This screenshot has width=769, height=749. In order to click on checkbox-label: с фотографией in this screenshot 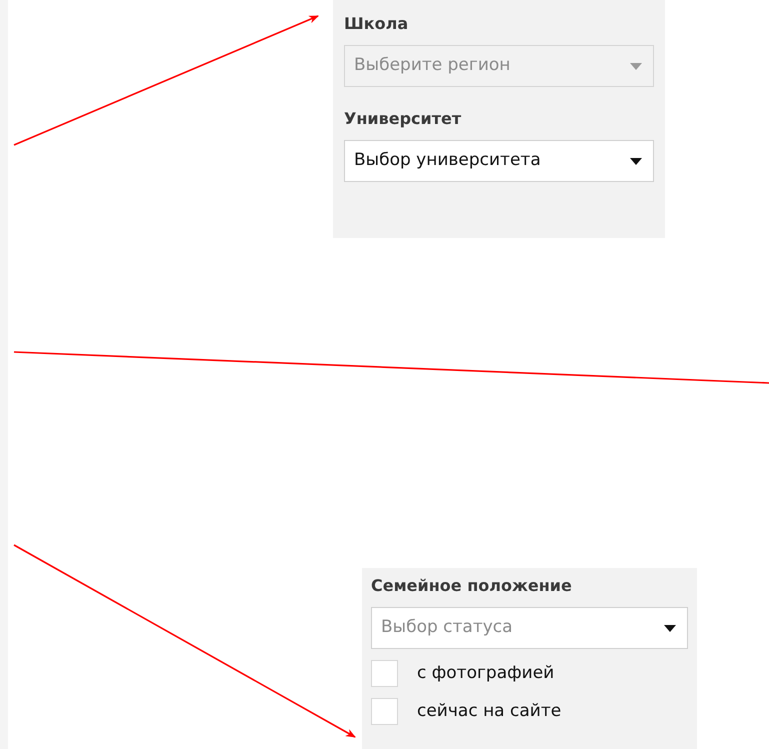, I will do `click(485, 673)`.